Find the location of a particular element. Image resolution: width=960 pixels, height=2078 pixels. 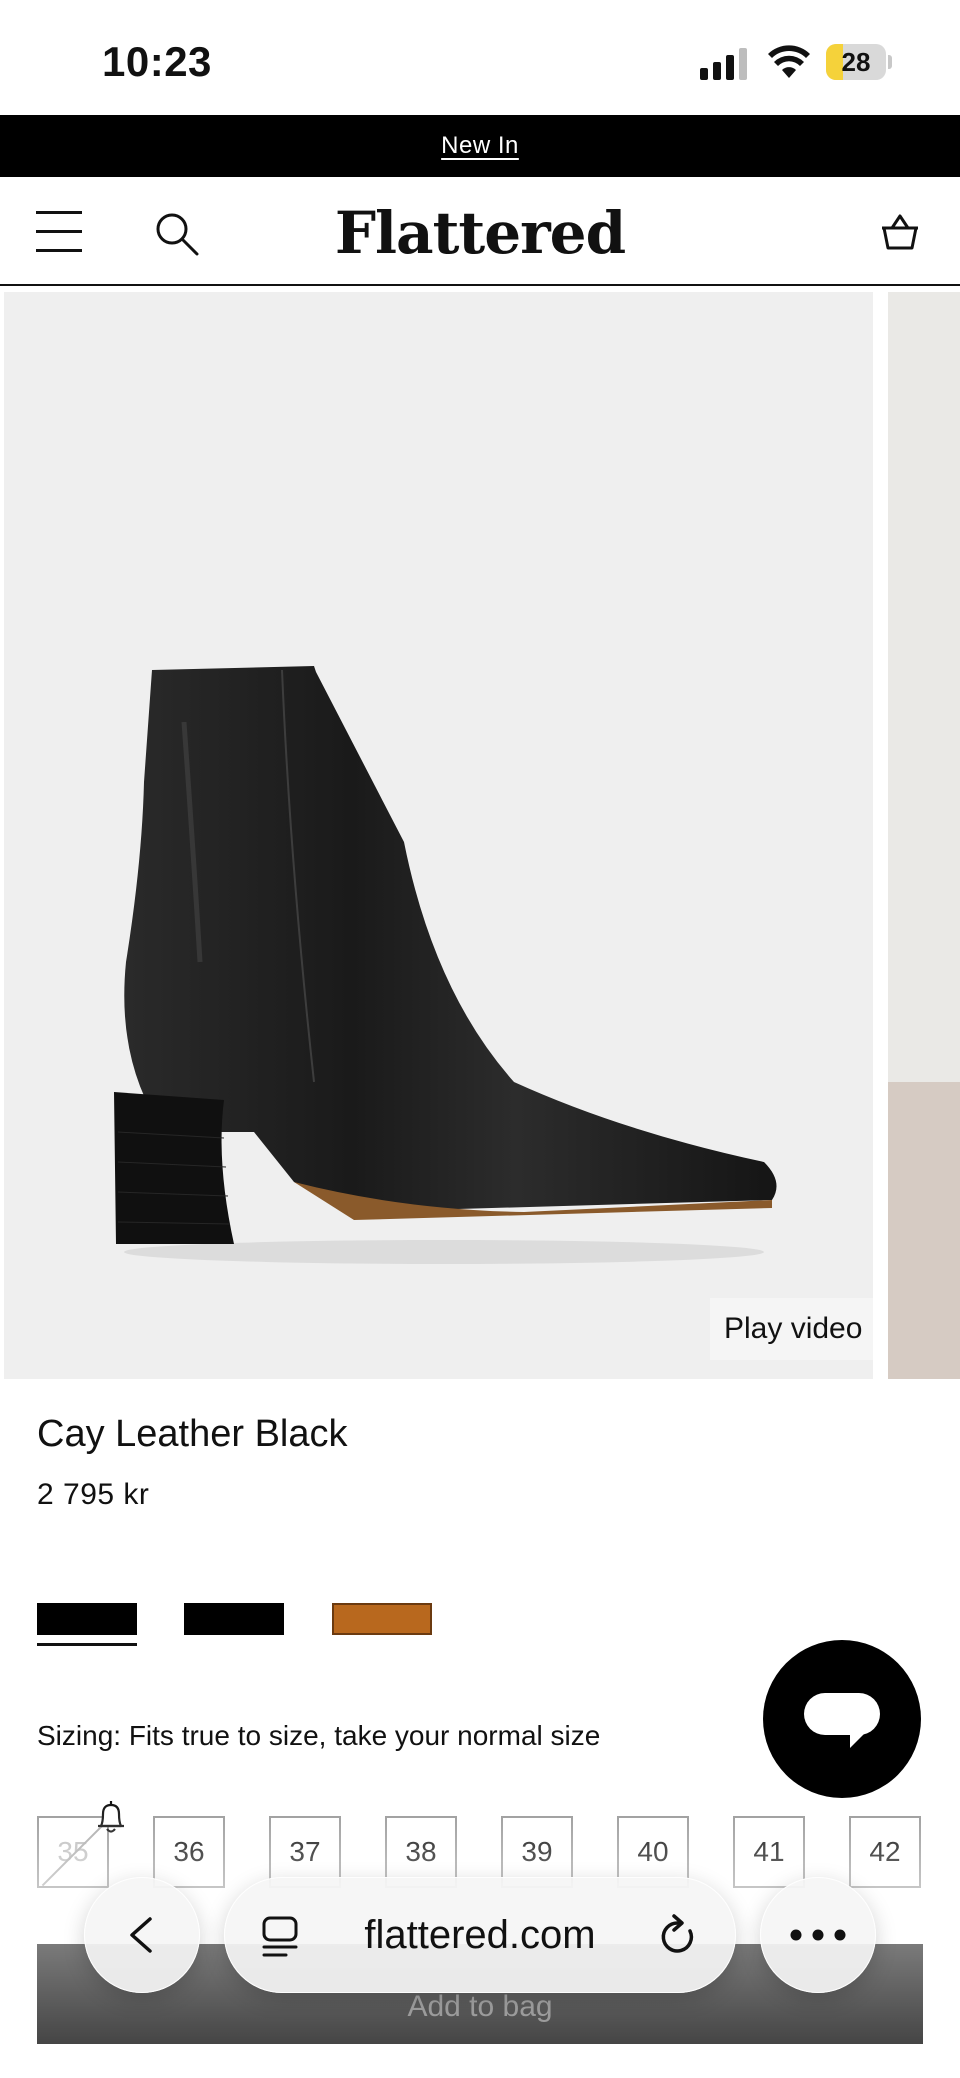

brand-logo: Flattered is located at coordinates (480, 233).